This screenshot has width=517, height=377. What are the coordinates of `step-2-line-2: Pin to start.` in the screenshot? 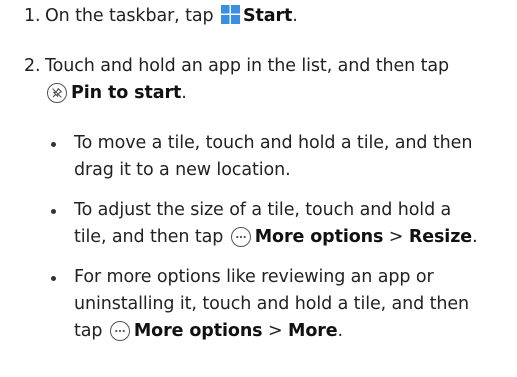 It's located at (116, 93).